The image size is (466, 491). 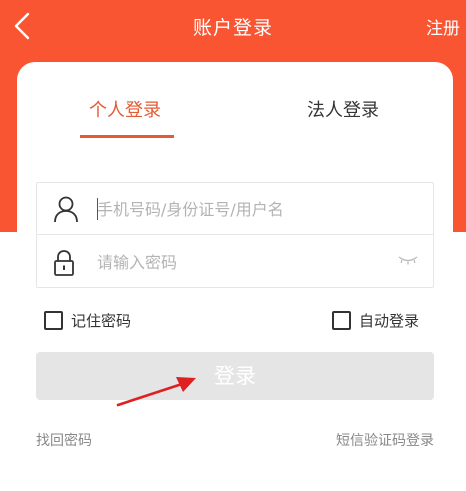 I want to click on lock-icon, so click(x=64, y=263).